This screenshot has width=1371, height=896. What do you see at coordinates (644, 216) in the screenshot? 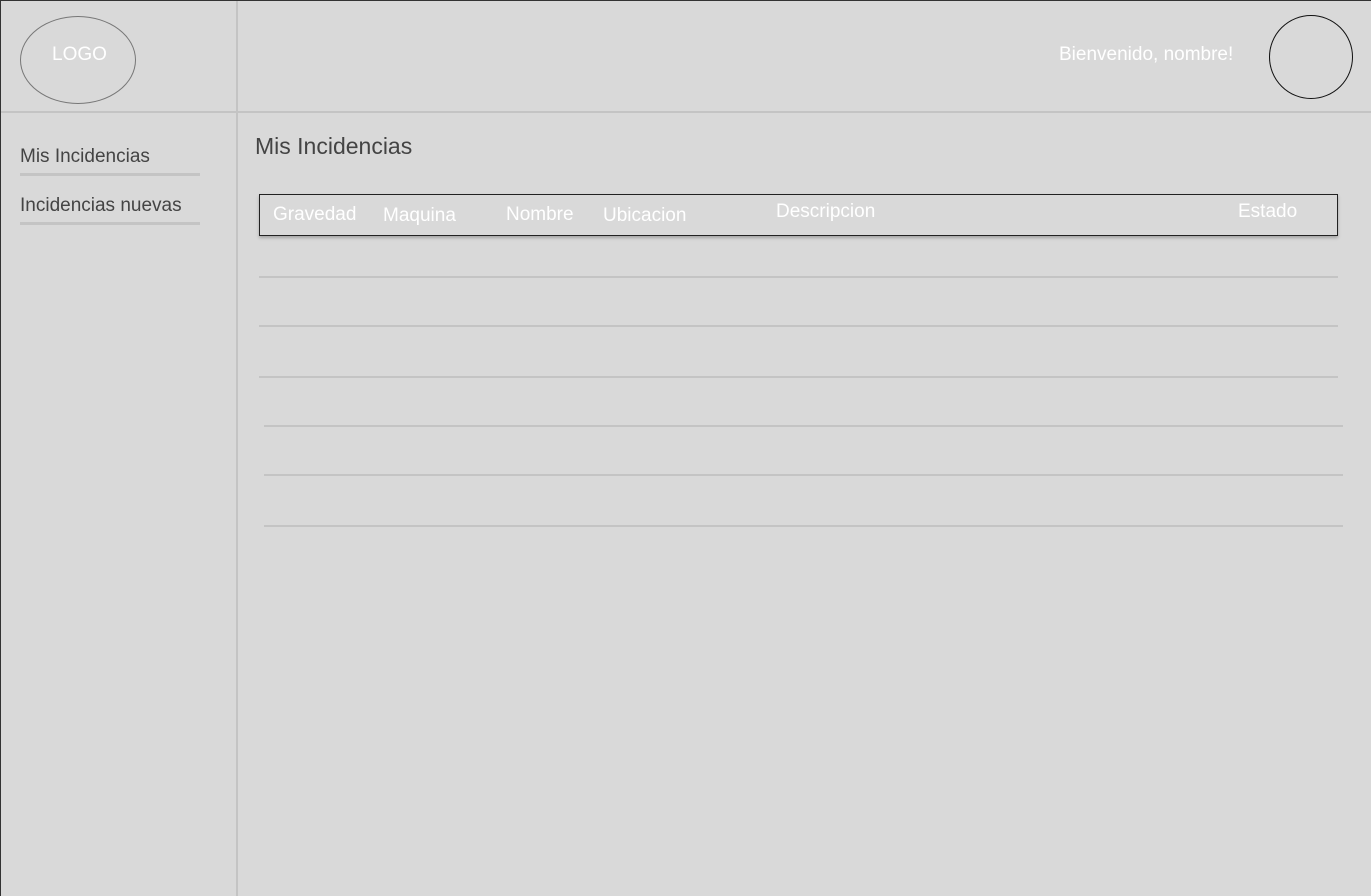
I see `column-header-ubicacion: Ubicacion` at bounding box center [644, 216].